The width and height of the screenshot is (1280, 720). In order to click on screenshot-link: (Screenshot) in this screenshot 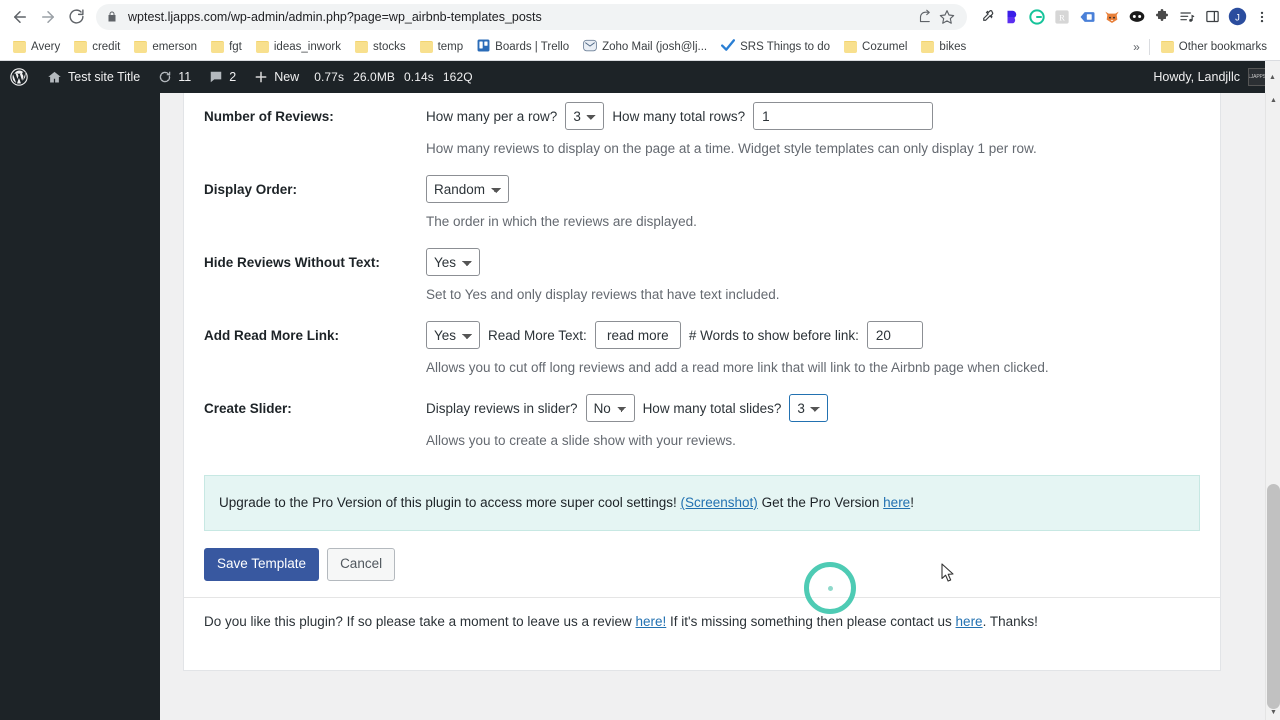, I will do `click(719, 502)`.